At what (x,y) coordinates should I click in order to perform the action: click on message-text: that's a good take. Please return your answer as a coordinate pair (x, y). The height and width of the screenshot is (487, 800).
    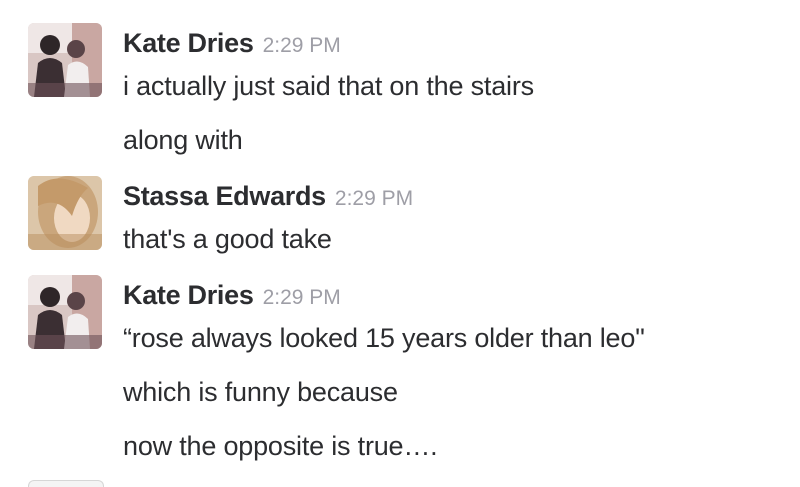
    Looking at the image, I should click on (227, 239).